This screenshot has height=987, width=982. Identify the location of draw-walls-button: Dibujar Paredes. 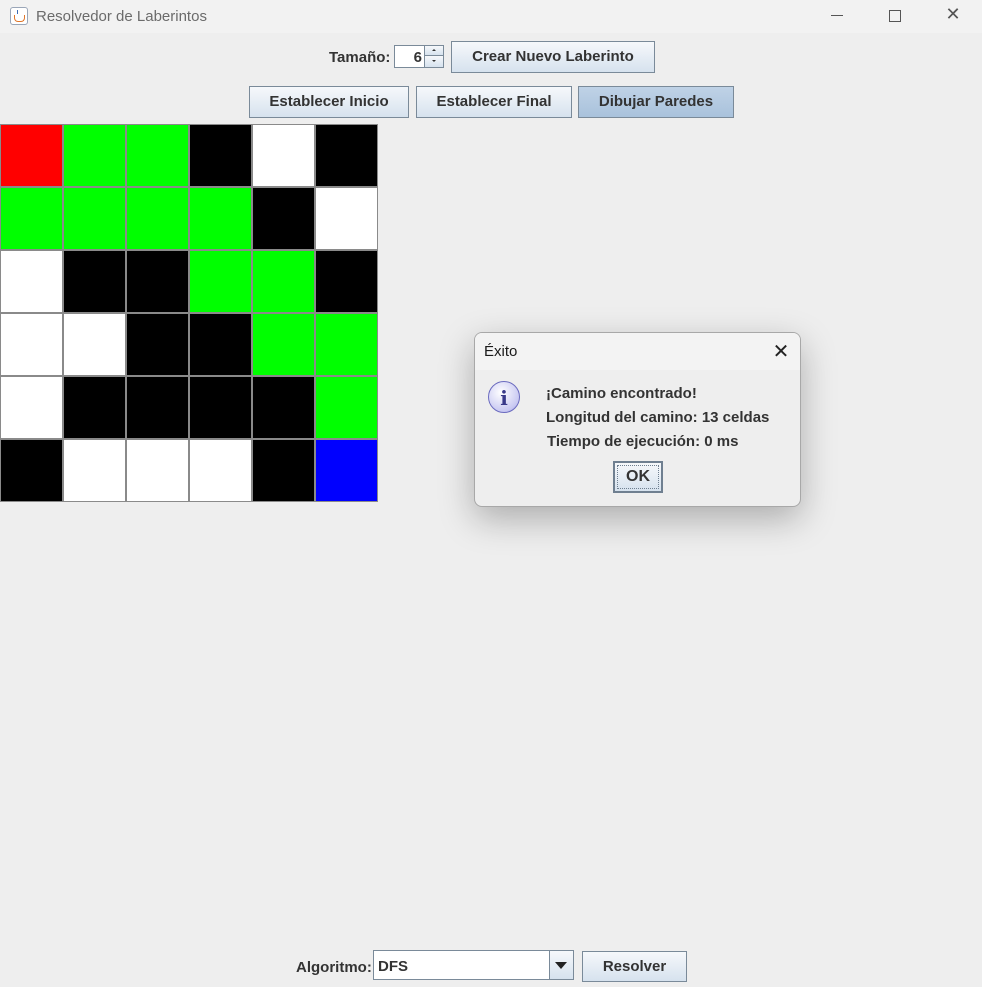
(656, 102).